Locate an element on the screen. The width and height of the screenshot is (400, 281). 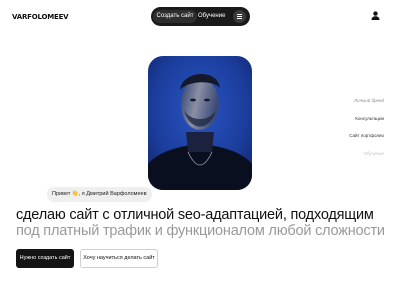
hero-portrait is located at coordinates (200, 123).